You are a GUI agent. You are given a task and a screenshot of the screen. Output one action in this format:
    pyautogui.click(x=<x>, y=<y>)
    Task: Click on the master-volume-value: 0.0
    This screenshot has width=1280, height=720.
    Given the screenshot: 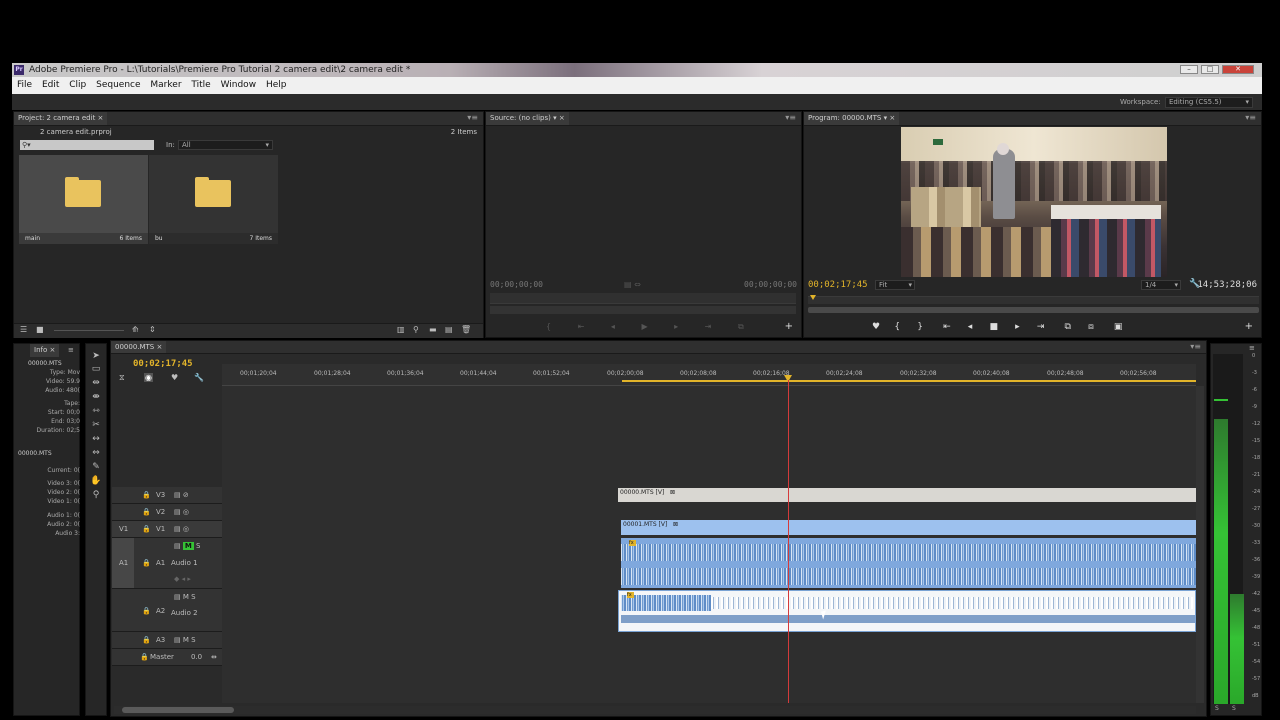 What is the action you would take?
    pyautogui.click(x=196, y=657)
    